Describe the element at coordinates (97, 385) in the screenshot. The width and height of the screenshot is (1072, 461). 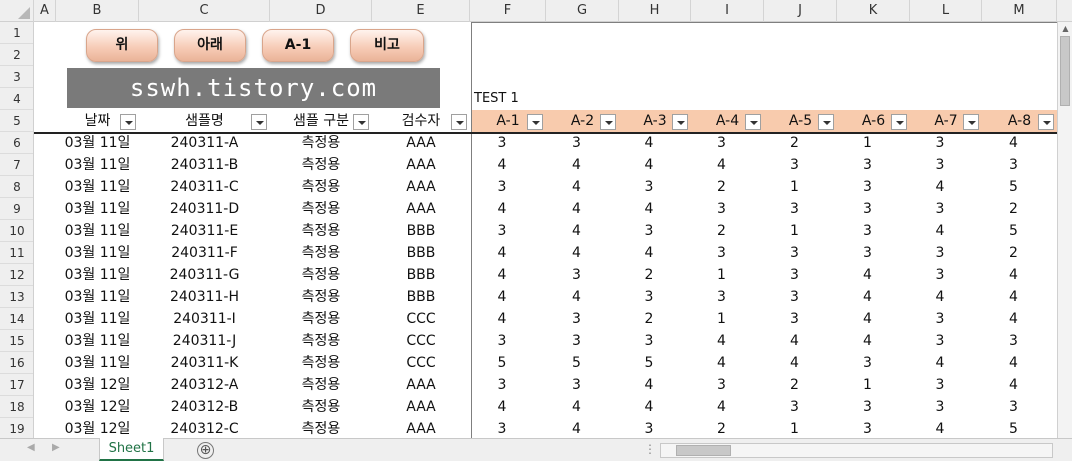
I see `cell-date: 03월 12일` at that location.